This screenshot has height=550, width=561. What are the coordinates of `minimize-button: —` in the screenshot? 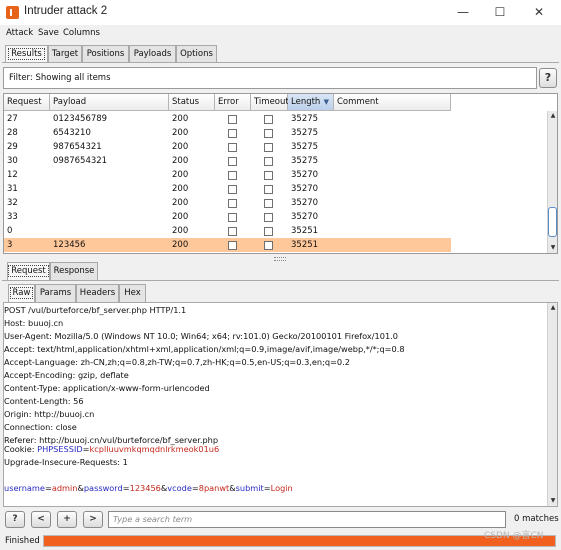 It's located at (463, 12).